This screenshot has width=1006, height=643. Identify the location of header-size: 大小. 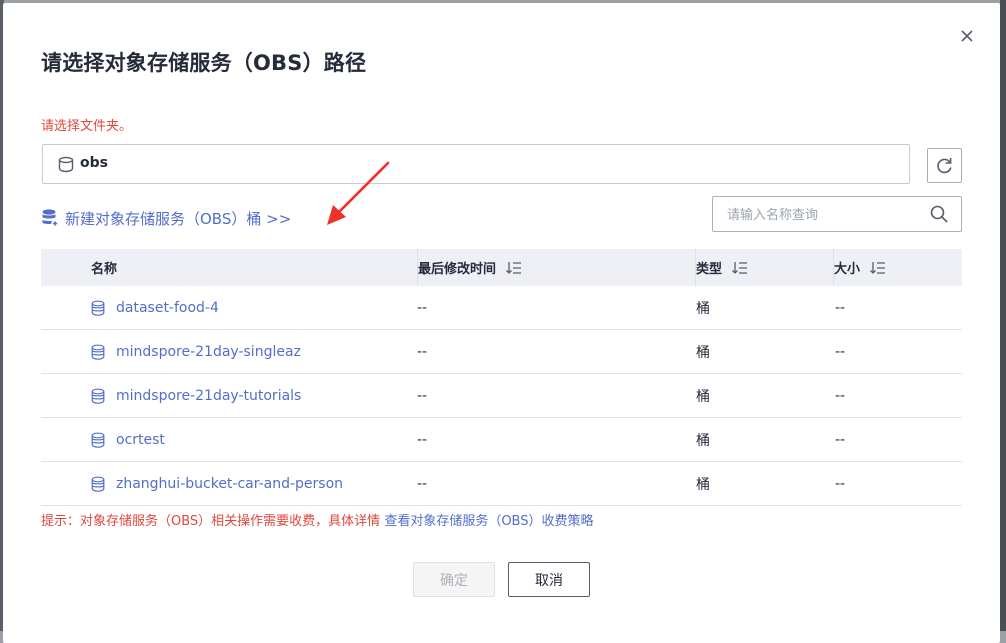
(898, 267).